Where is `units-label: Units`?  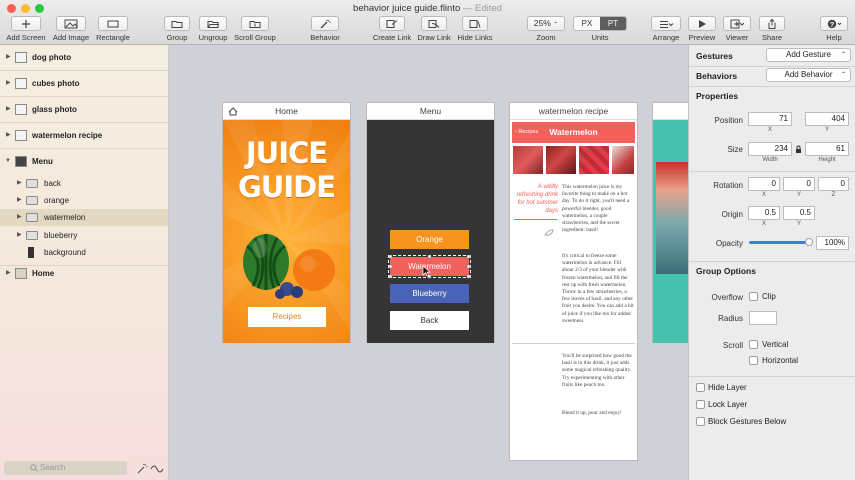
units-label: Units is located at coordinates (600, 37).